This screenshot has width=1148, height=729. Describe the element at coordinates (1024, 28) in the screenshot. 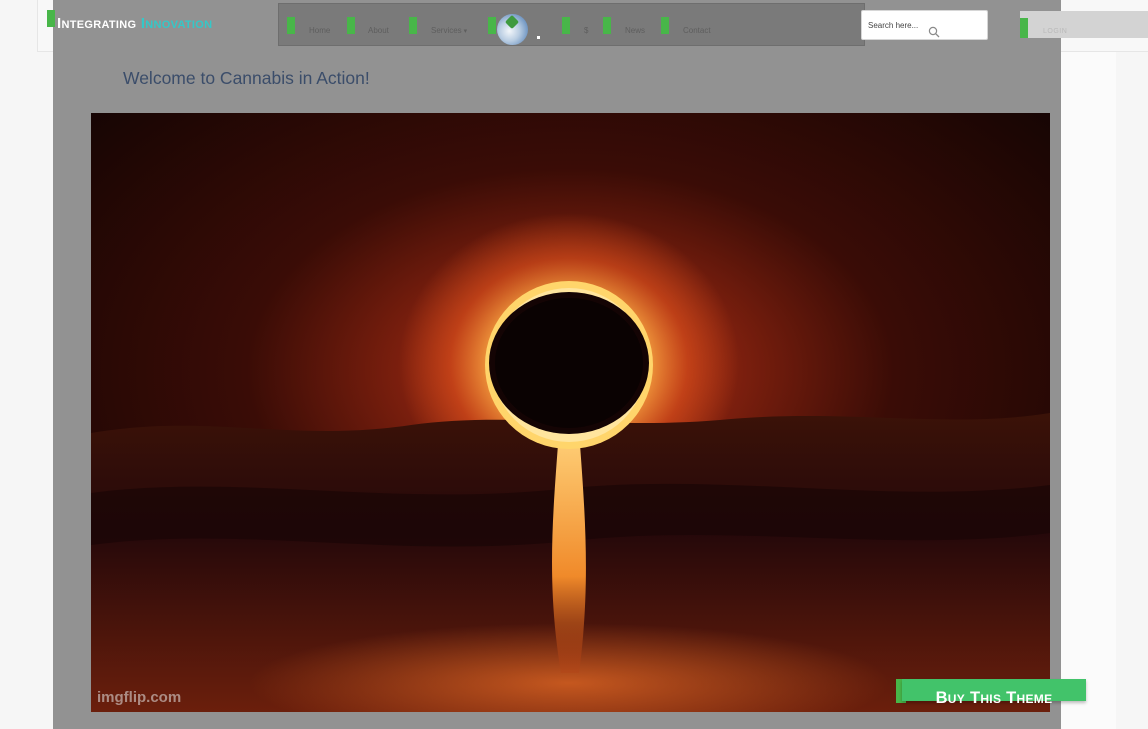

I see `login-marker` at that location.